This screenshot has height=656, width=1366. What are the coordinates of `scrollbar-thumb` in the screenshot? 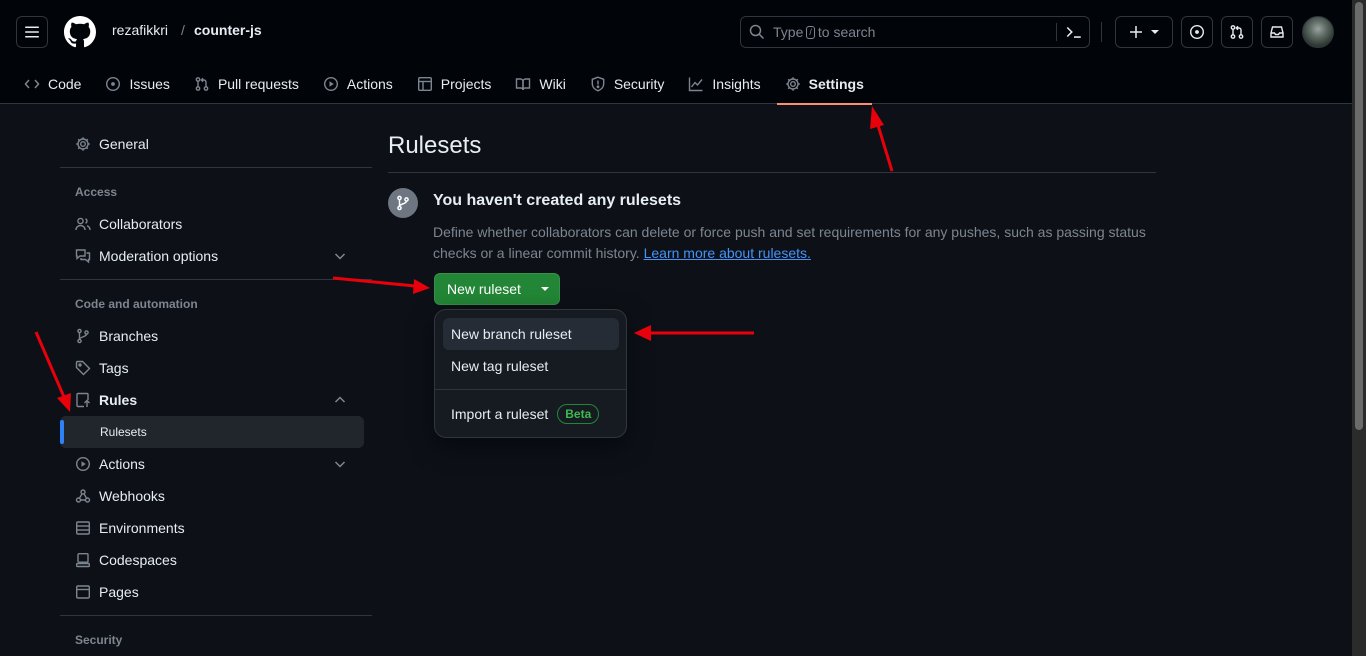 It's located at (1359, 216).